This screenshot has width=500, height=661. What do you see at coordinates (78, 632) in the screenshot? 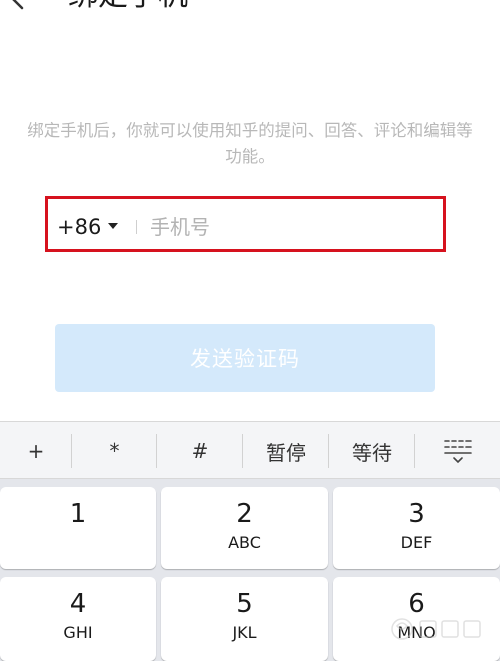
I see `key-letters: GHI` at bounding box center [78, 632].